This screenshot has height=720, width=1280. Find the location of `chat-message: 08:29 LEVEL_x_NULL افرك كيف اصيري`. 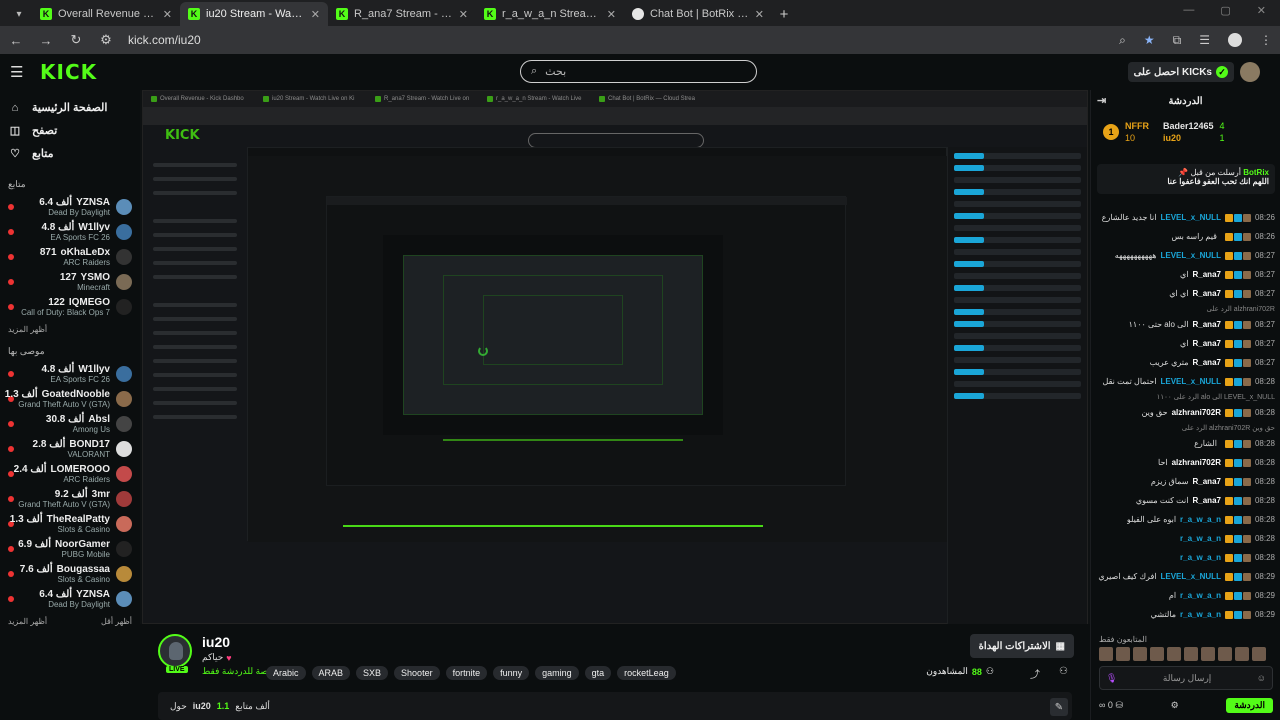

chat-message: 08:29 LEVEL_x_NULL افرك كيف اصيري is located at coordinates (1185, 576).